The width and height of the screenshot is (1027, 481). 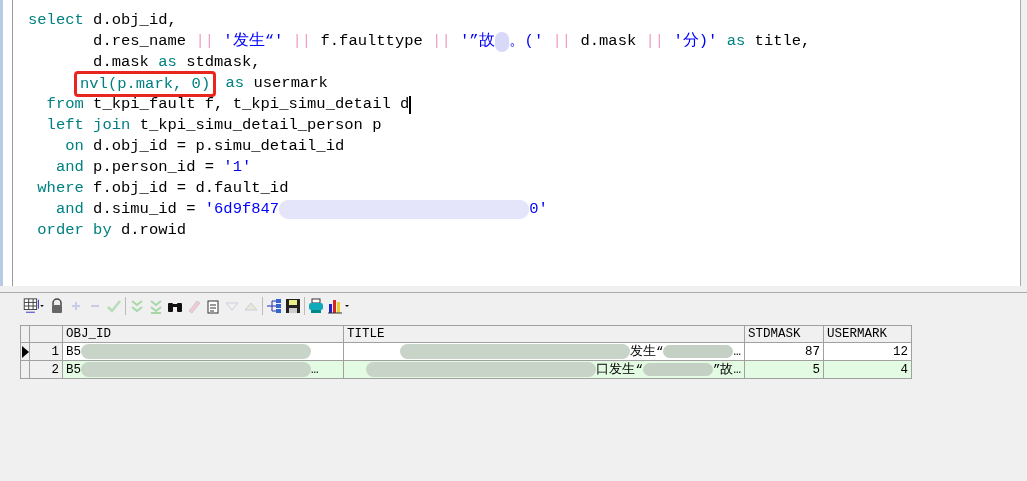 I want to click on sql-string: 。(', so click(x=526, y=41).